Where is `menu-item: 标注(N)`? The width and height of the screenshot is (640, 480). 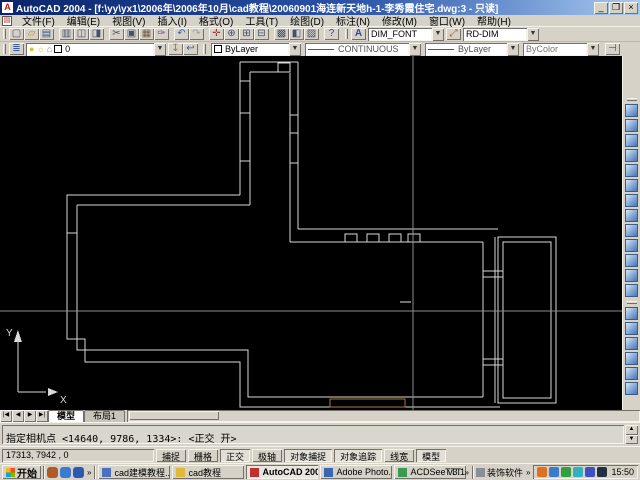 menu-item: 标注(N) is located at coordinates (353, 20).